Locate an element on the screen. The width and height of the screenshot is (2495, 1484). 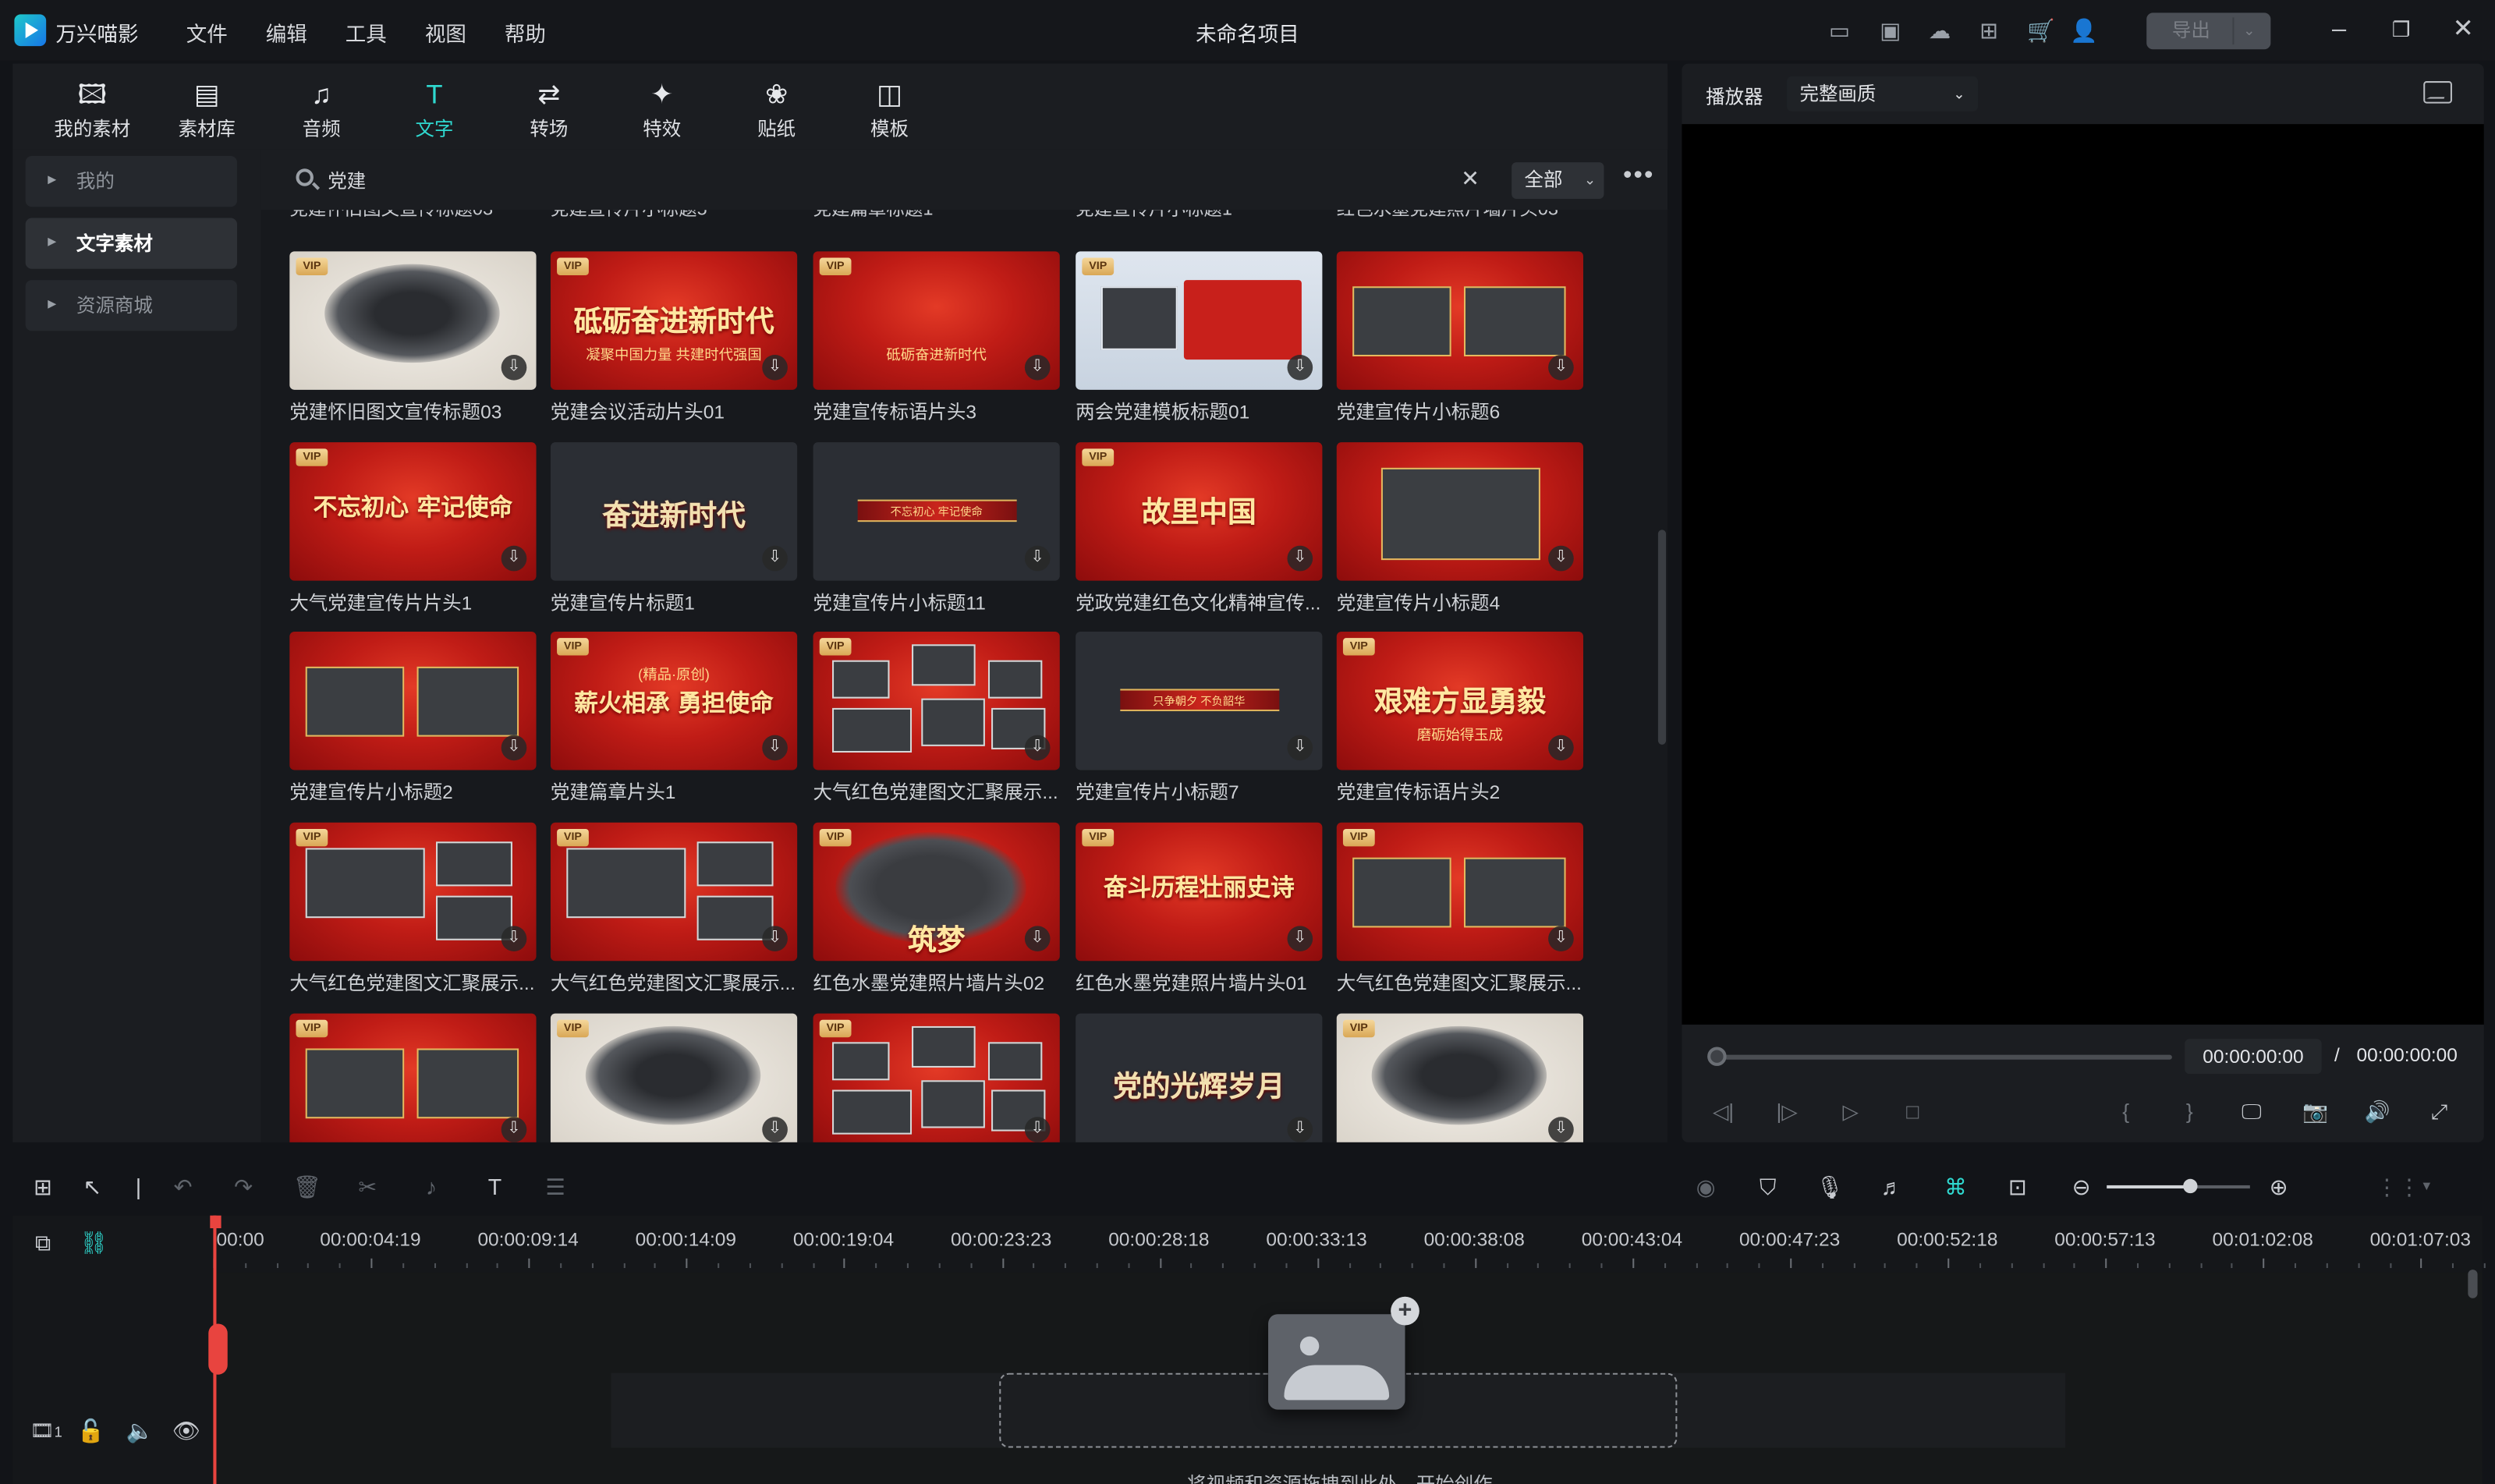
layout-grid-icon: ⊞ is located at coordinates (43, 1187).